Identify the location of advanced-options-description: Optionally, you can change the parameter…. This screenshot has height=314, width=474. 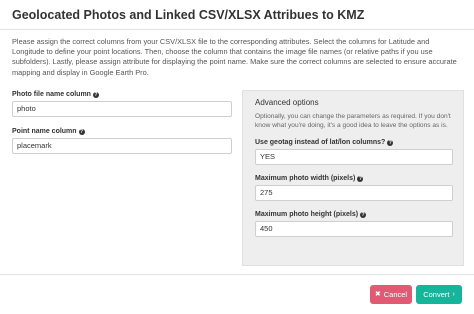
(353, 120).